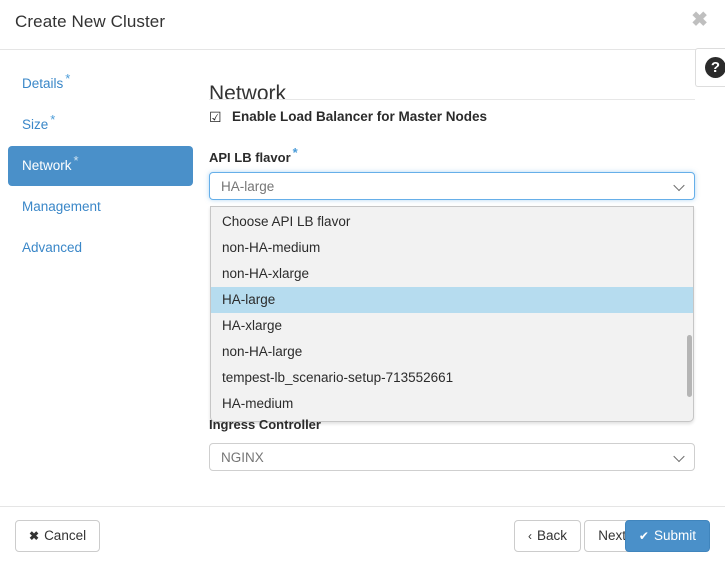 The height and width of the screenshot is (564, 725). What do you see at coordinates (674, 535) in the screenshot?
I see `submit-button-label: Submit` at bounding box center [674, 535].